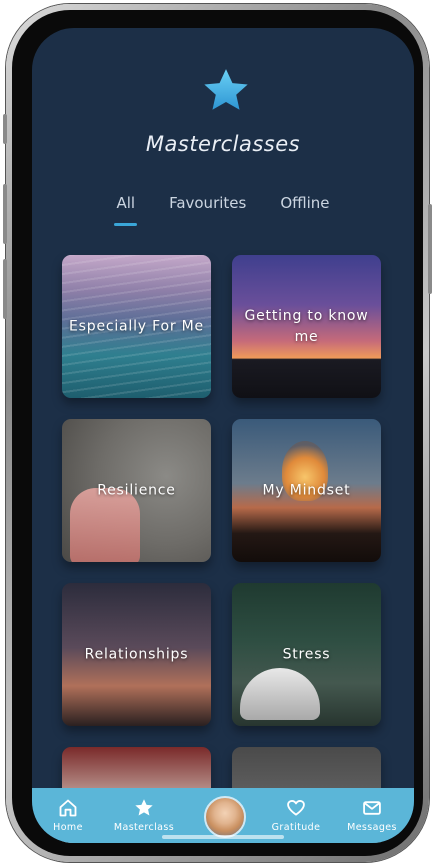  I want to click on home-icon, so click(68, 808).